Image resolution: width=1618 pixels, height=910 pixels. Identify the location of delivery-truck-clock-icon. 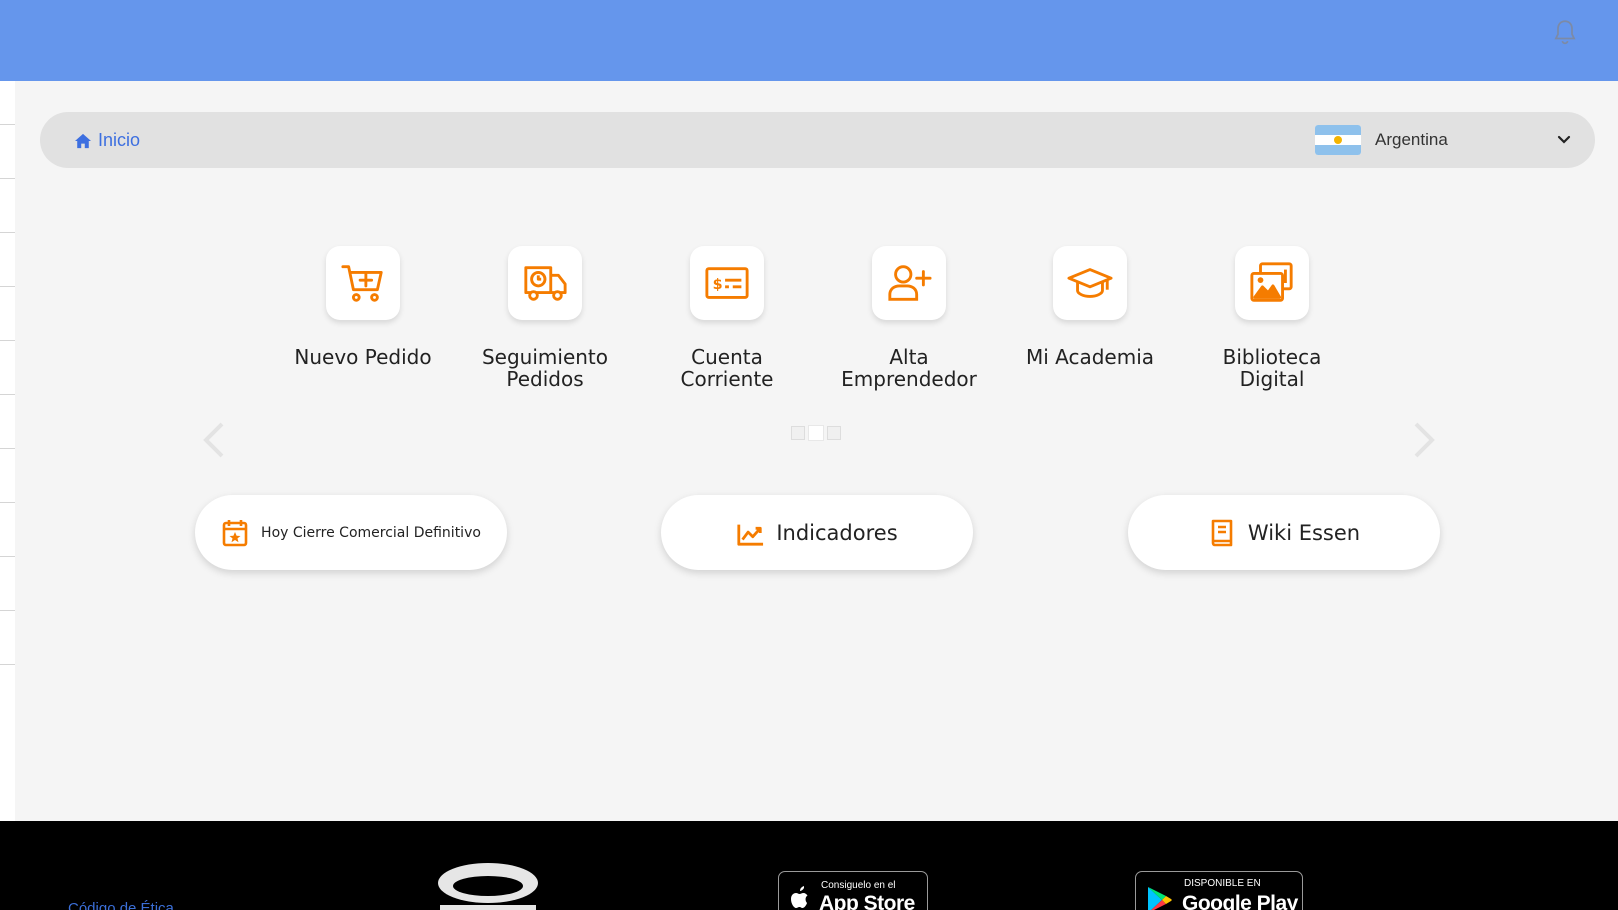
(545, 283).